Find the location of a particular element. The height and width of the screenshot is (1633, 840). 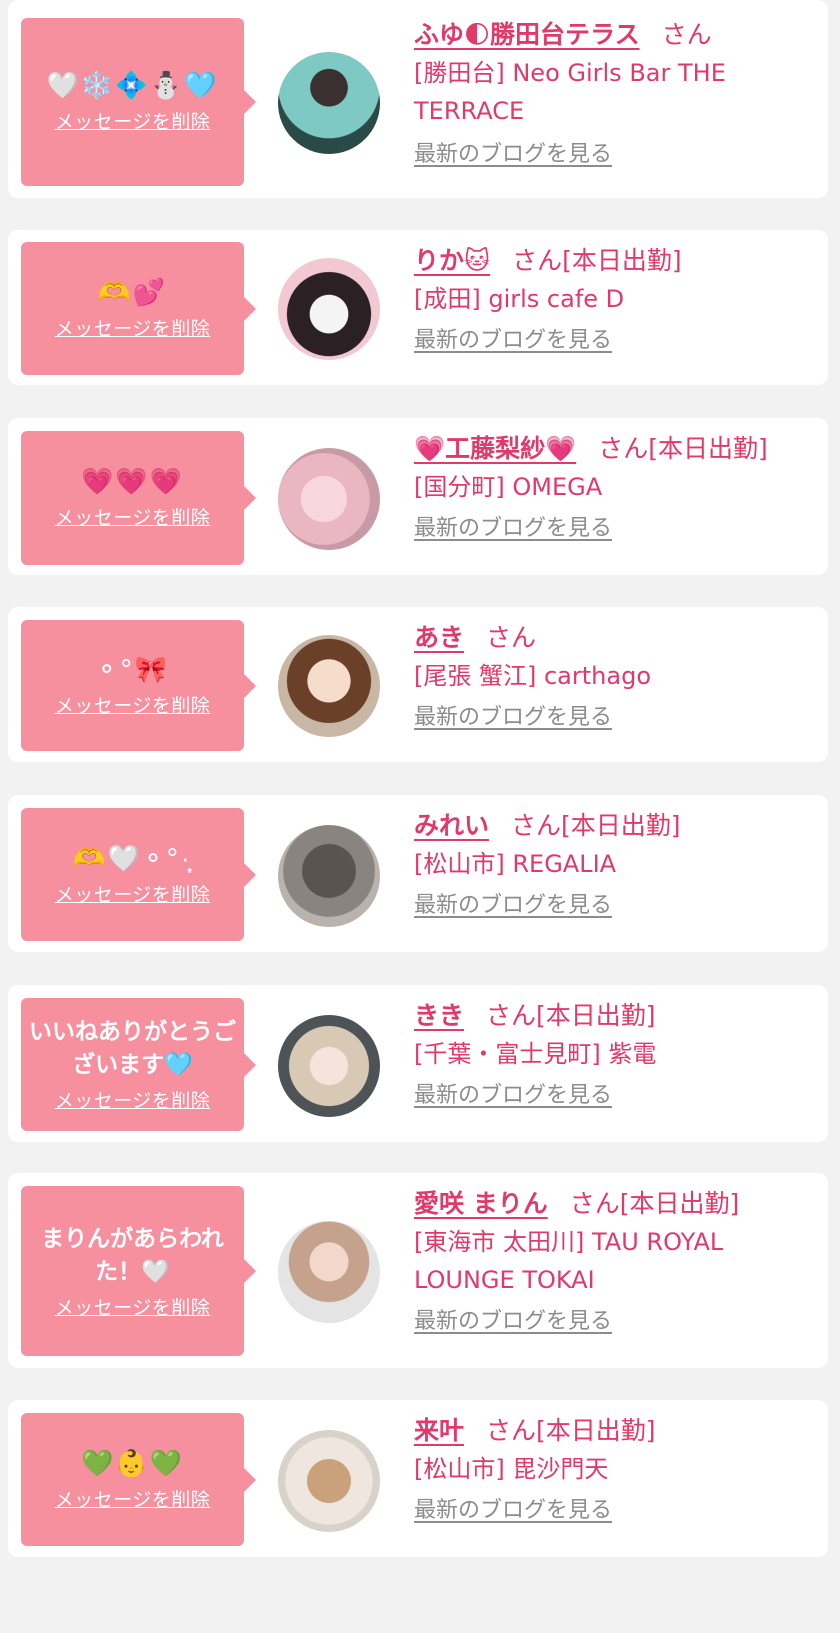

shop-name: [勝田台] Neo Girls Bar THE TERRACE is located at coordinates (570, 92).